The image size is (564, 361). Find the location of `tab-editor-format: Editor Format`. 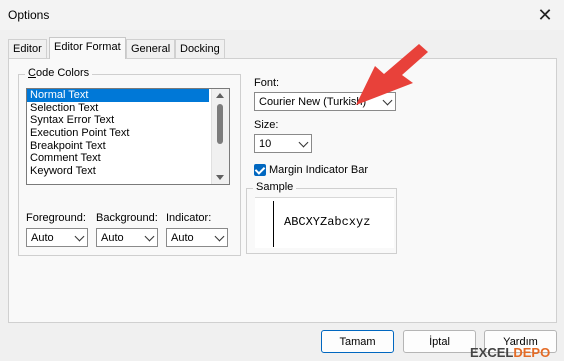

tab-editor-format: Editor Format is located at coordinates (87, 48).